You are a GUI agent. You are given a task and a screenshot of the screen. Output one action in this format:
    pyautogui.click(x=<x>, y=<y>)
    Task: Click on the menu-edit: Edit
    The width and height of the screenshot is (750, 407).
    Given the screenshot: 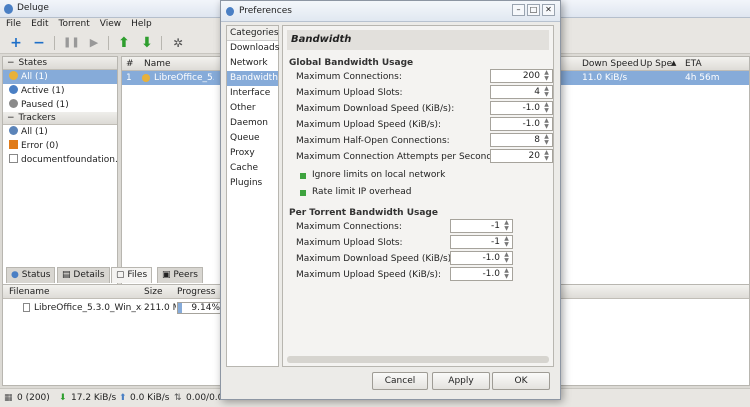 What is the action you would take?
    pyautogui.click(x=38, y=23)
    